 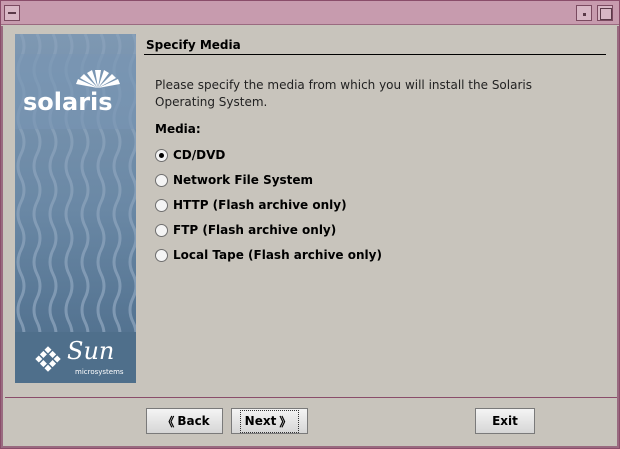 I want to click on next-button: Next 》, so click(x=269, y=421).